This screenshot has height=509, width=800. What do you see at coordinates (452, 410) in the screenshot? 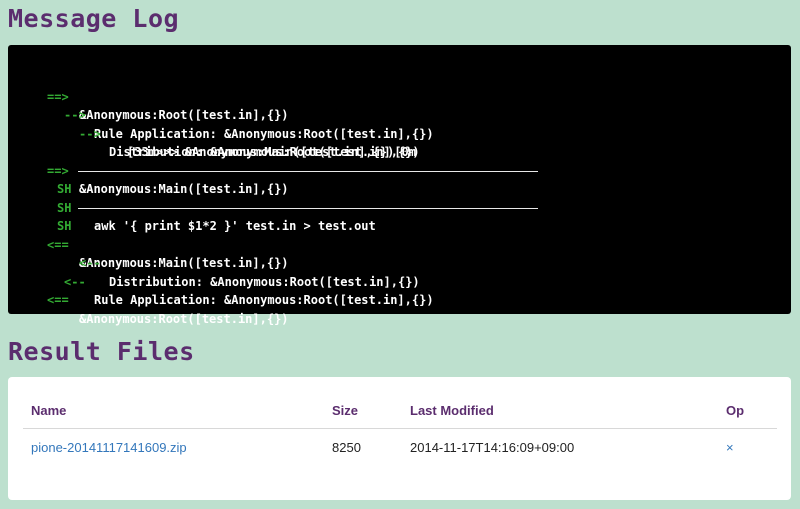
I see `column-header-last-modified: Last Modified` at bounding box center [452, 410].